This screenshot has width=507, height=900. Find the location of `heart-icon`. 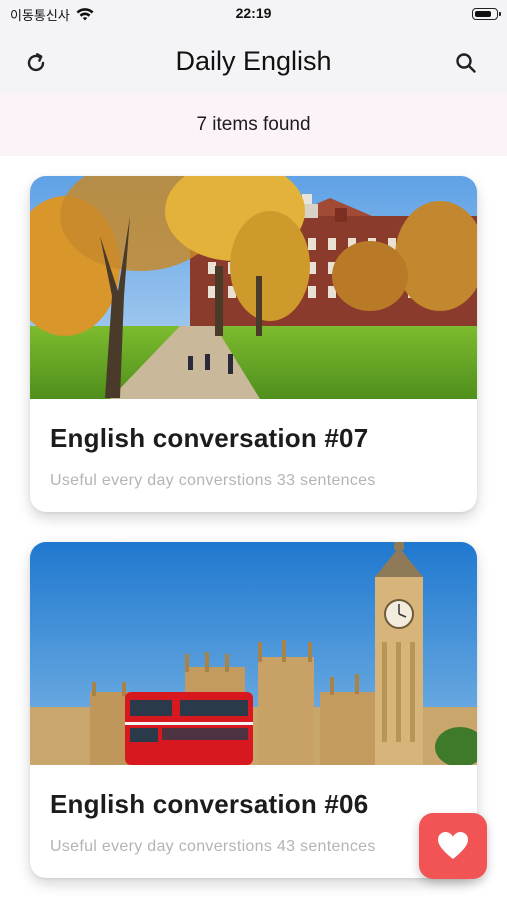

heart-icon is located at coordinates (453, 845).